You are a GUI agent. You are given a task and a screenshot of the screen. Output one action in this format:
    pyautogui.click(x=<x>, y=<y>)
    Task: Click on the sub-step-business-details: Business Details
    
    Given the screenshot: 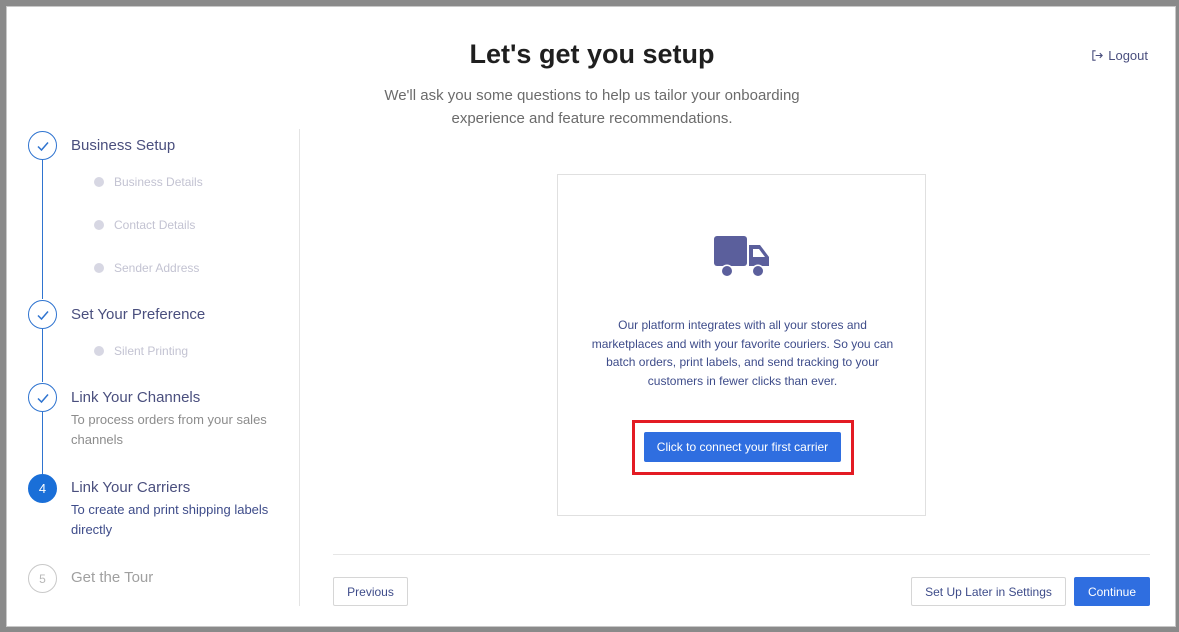 What is the action you would take?
    pyautogui.click(x=148, y=182)
    